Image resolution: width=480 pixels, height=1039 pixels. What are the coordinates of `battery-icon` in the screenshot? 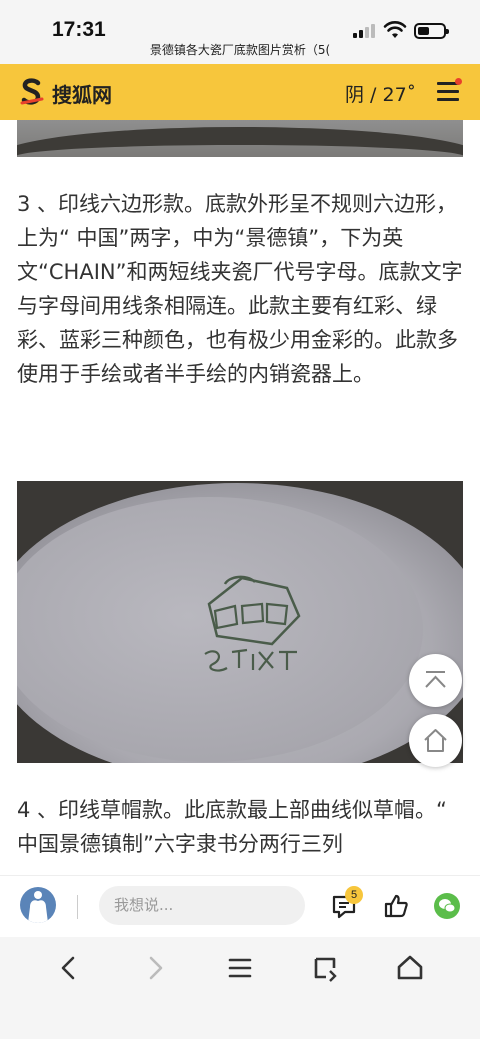 It's located at (431, 31).